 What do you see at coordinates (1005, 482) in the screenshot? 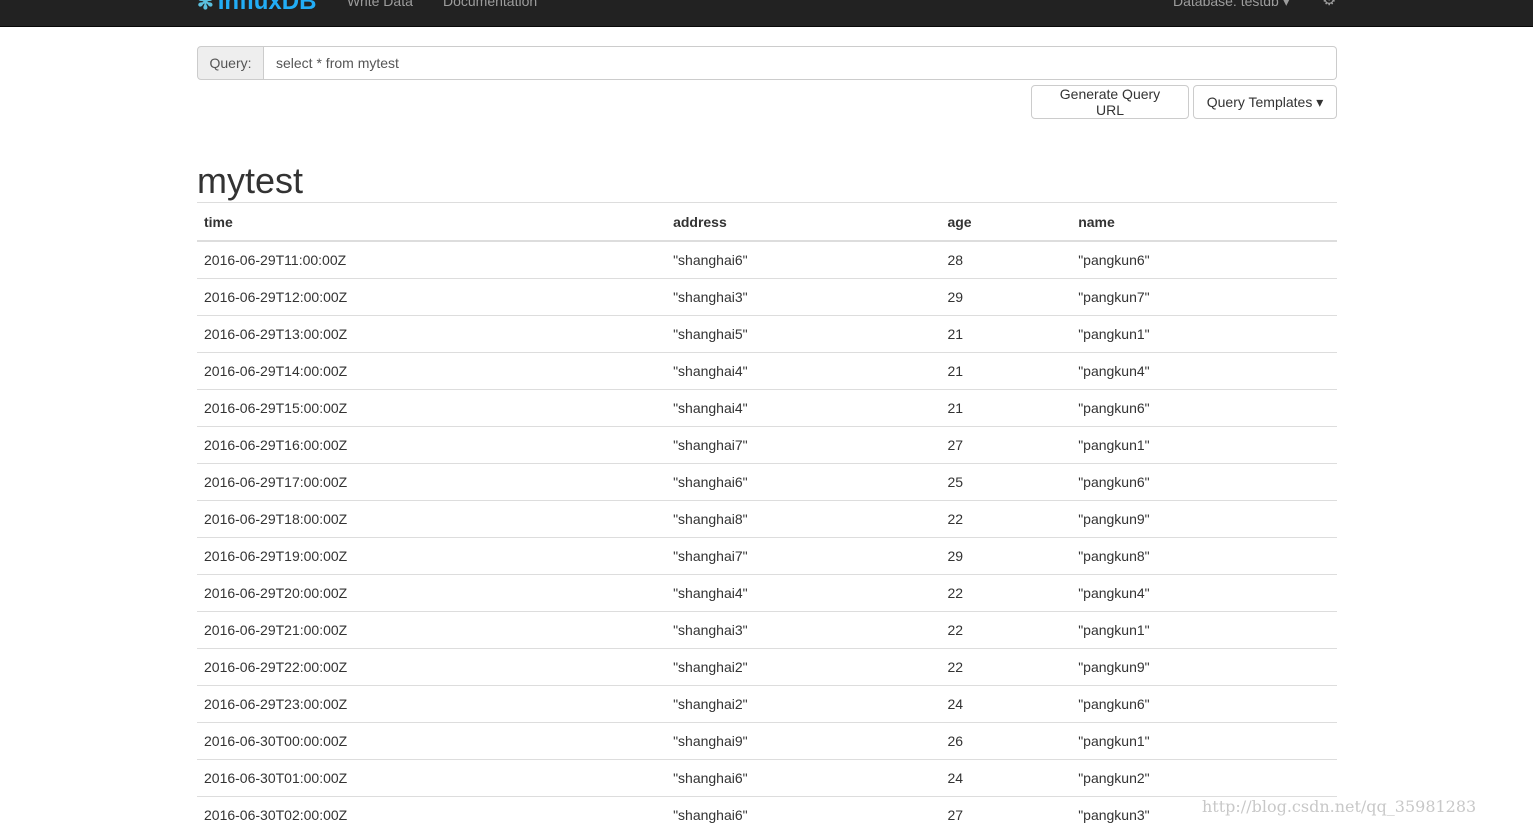
I see `cell-age: 25` at bounding box center [1005, 482].